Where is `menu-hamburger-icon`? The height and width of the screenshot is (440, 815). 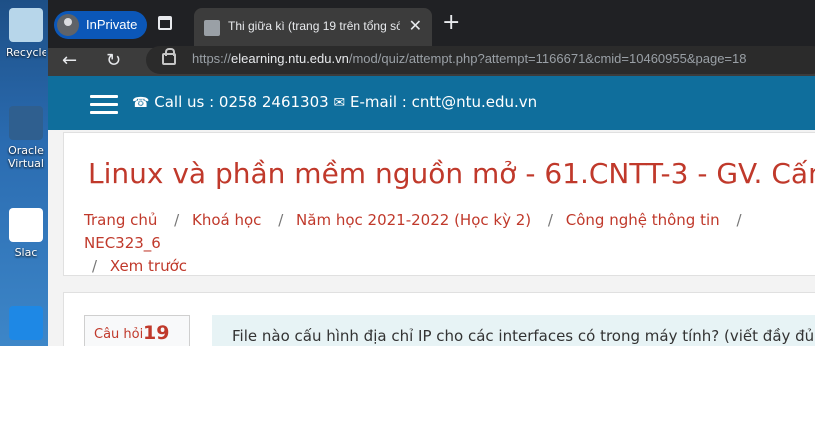
menu-hamburger-icon is located at coordinates (104, 104).